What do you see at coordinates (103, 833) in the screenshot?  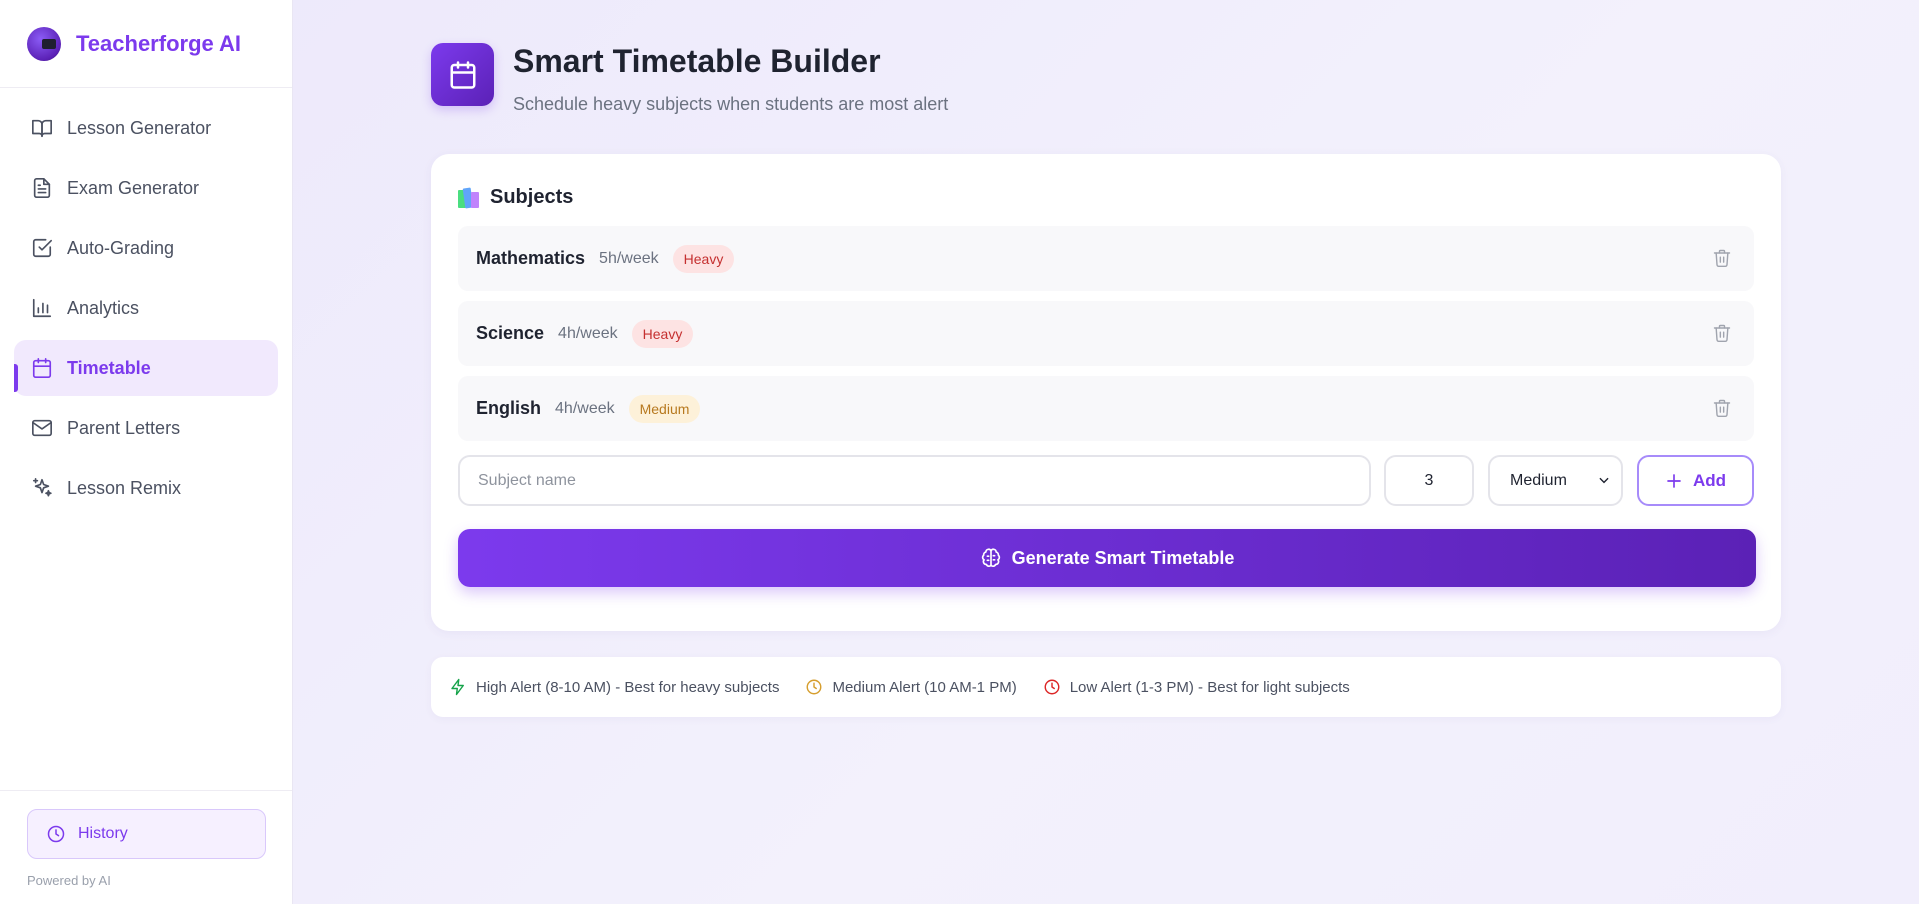 I see `history-label: History` at bounding box center [103, 833].